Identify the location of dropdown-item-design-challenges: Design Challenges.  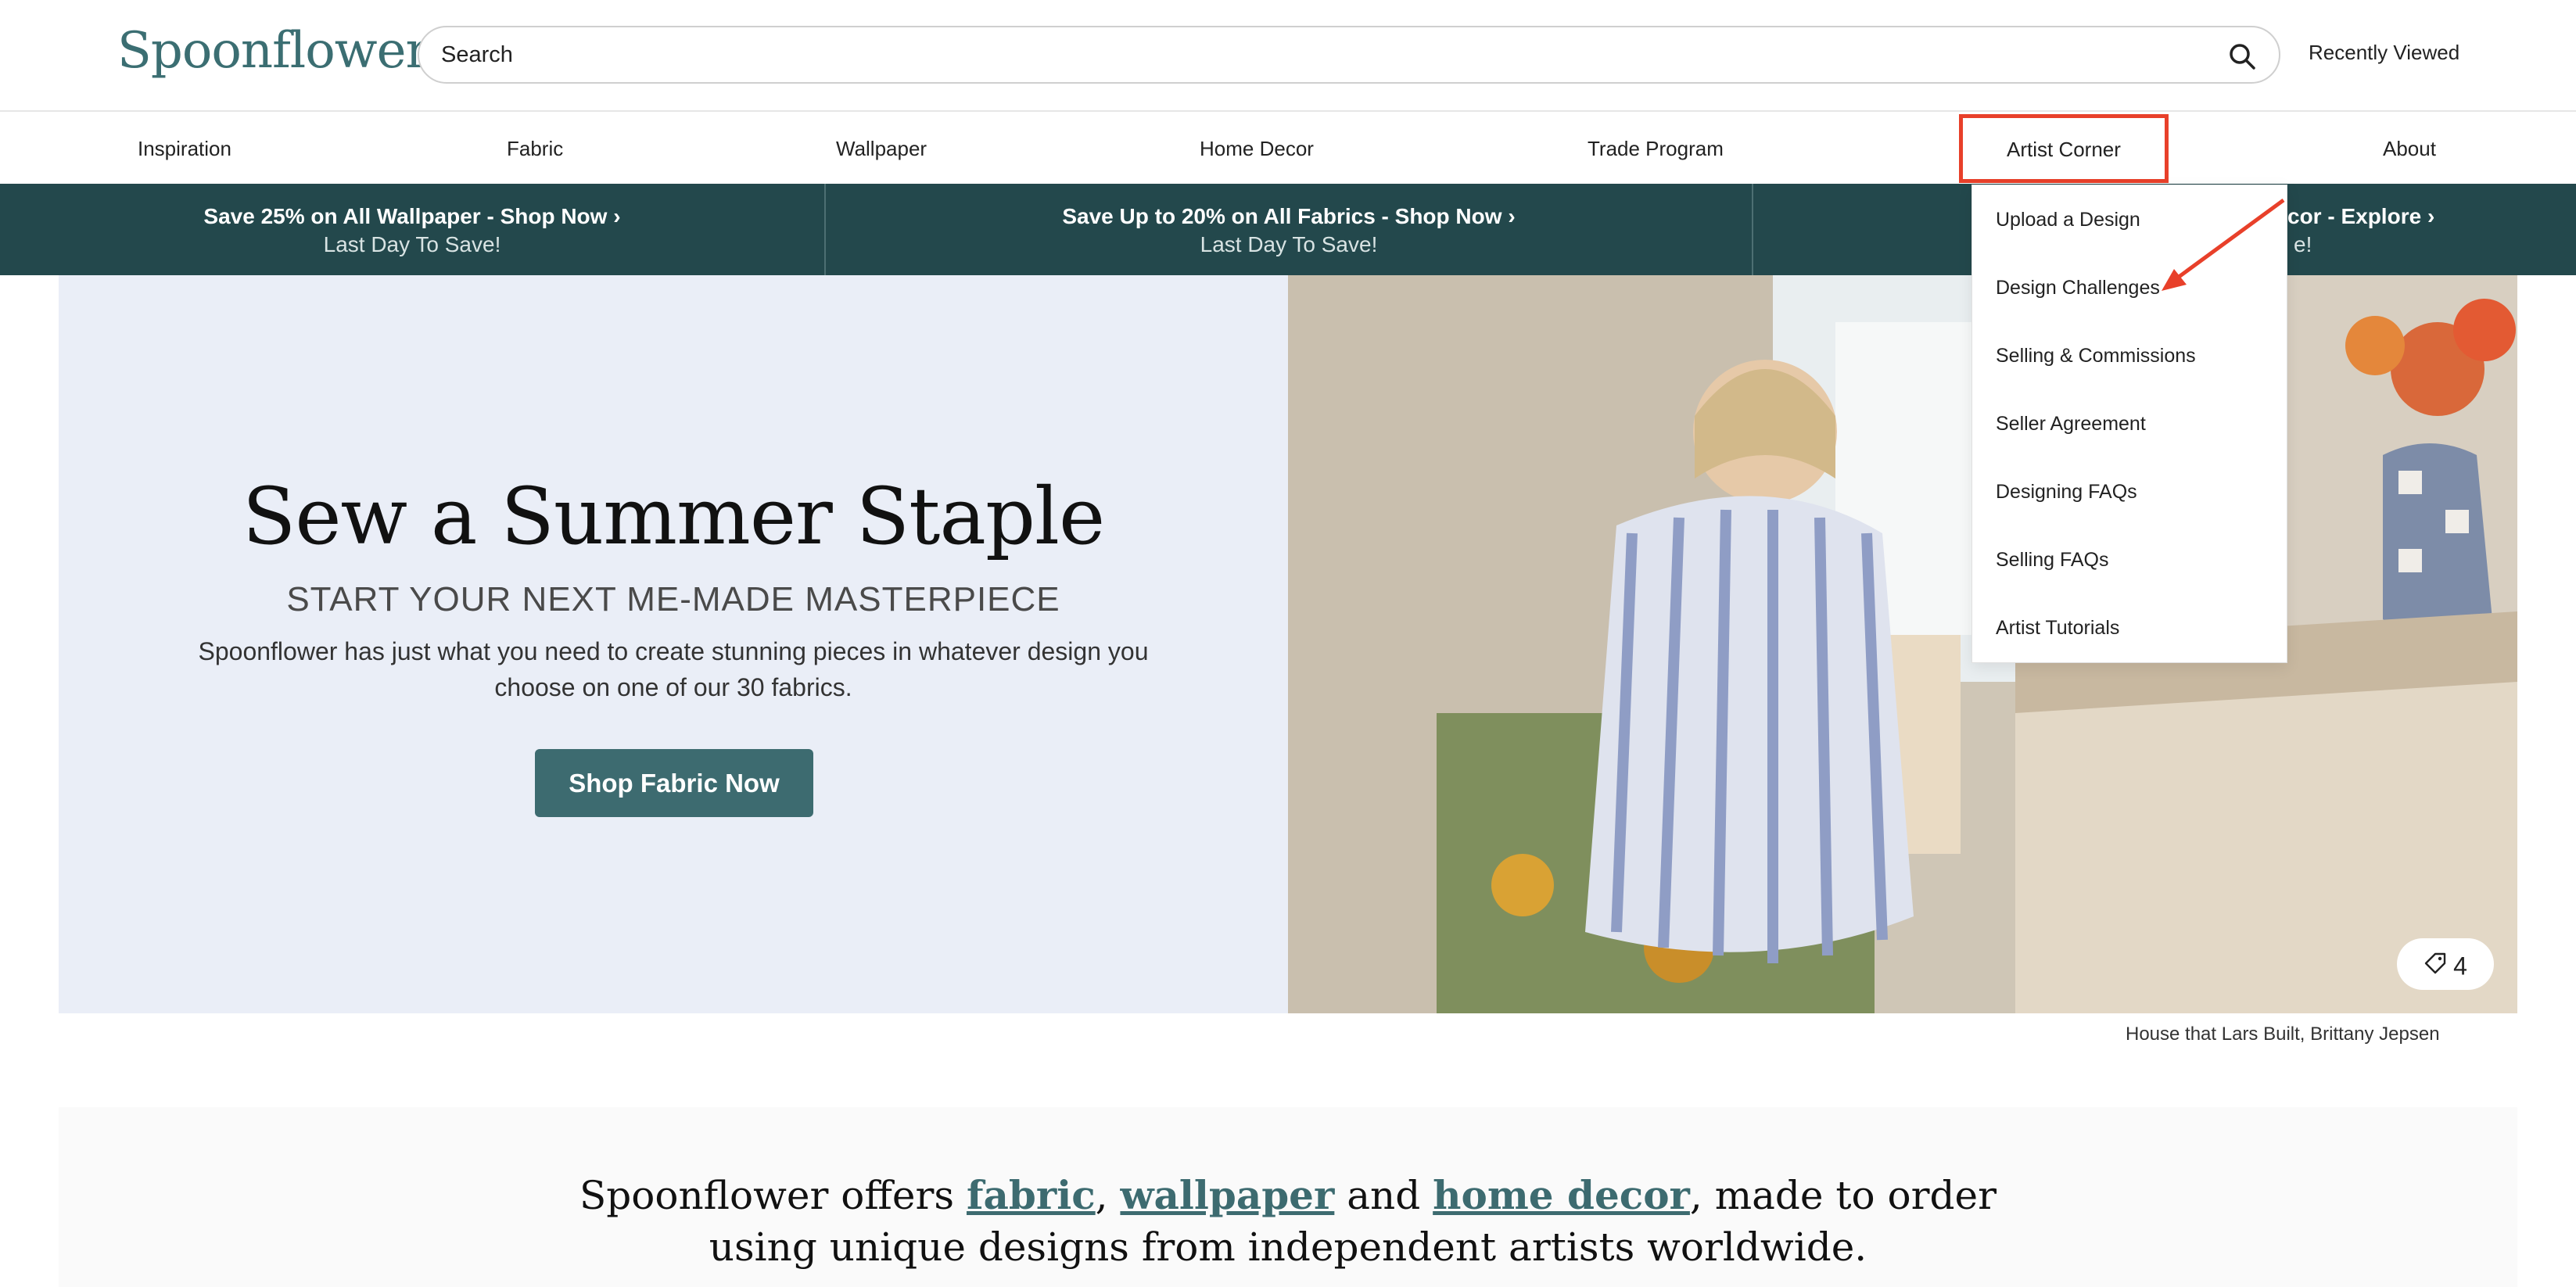
(2078, 288).